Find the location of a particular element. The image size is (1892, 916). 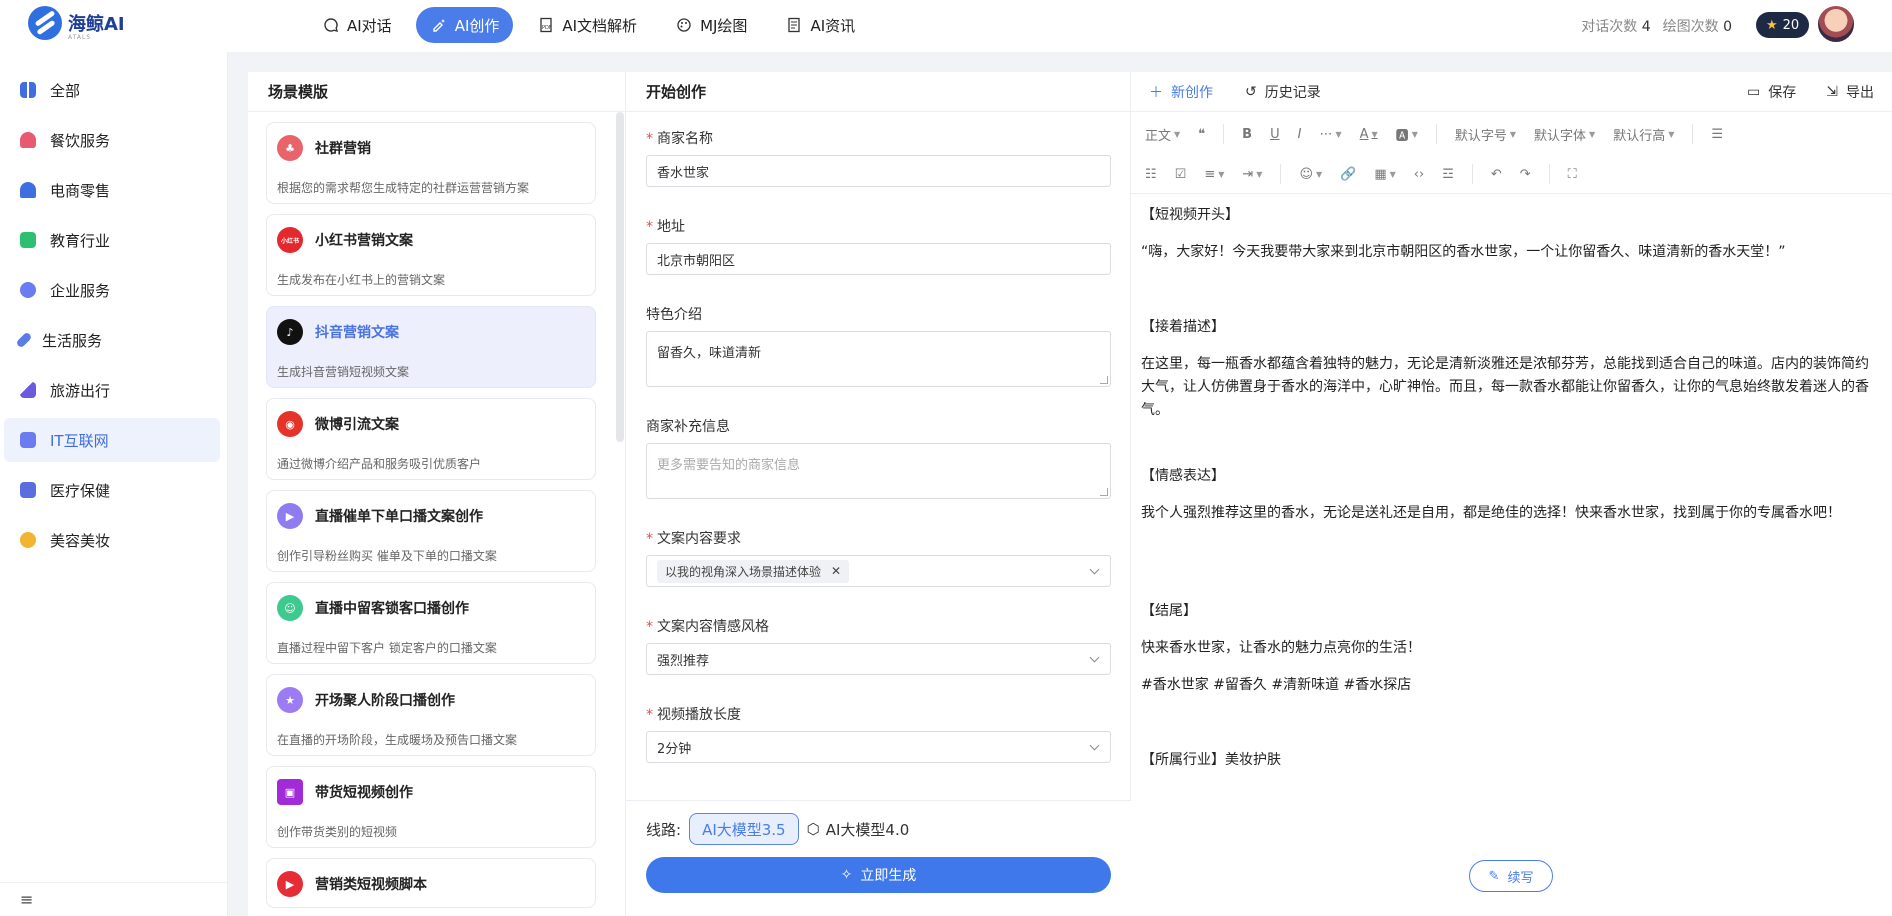

fullscreen-icon: ⛶ is located at coordinates (1572, 174).